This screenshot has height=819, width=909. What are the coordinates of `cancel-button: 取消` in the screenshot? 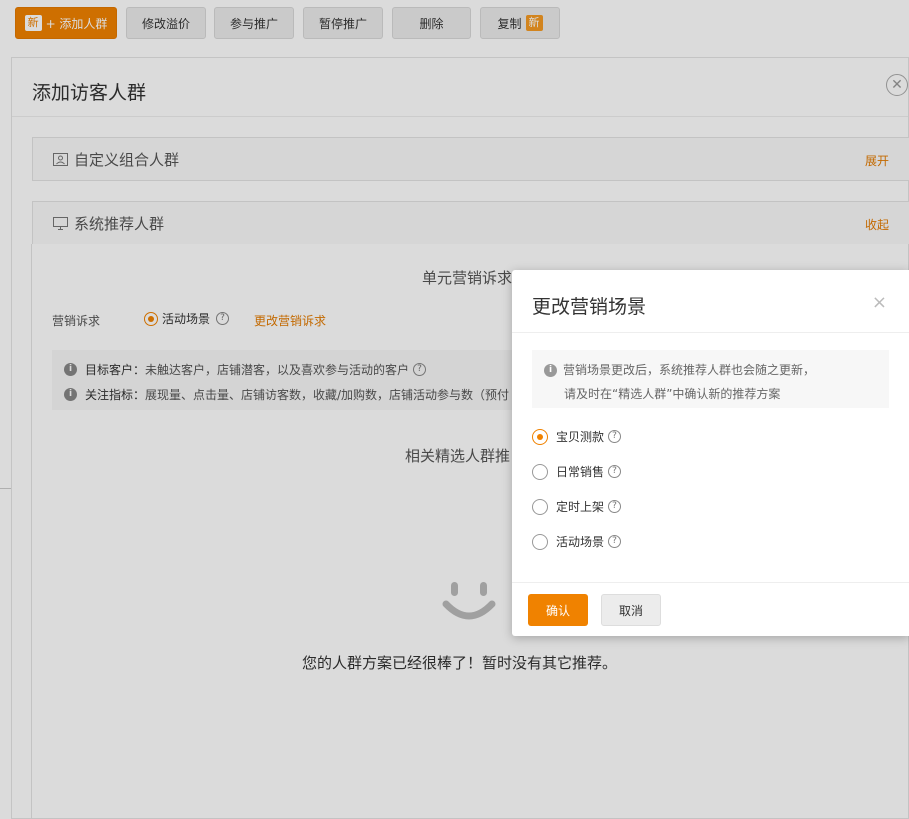 It's located at (631, 610).